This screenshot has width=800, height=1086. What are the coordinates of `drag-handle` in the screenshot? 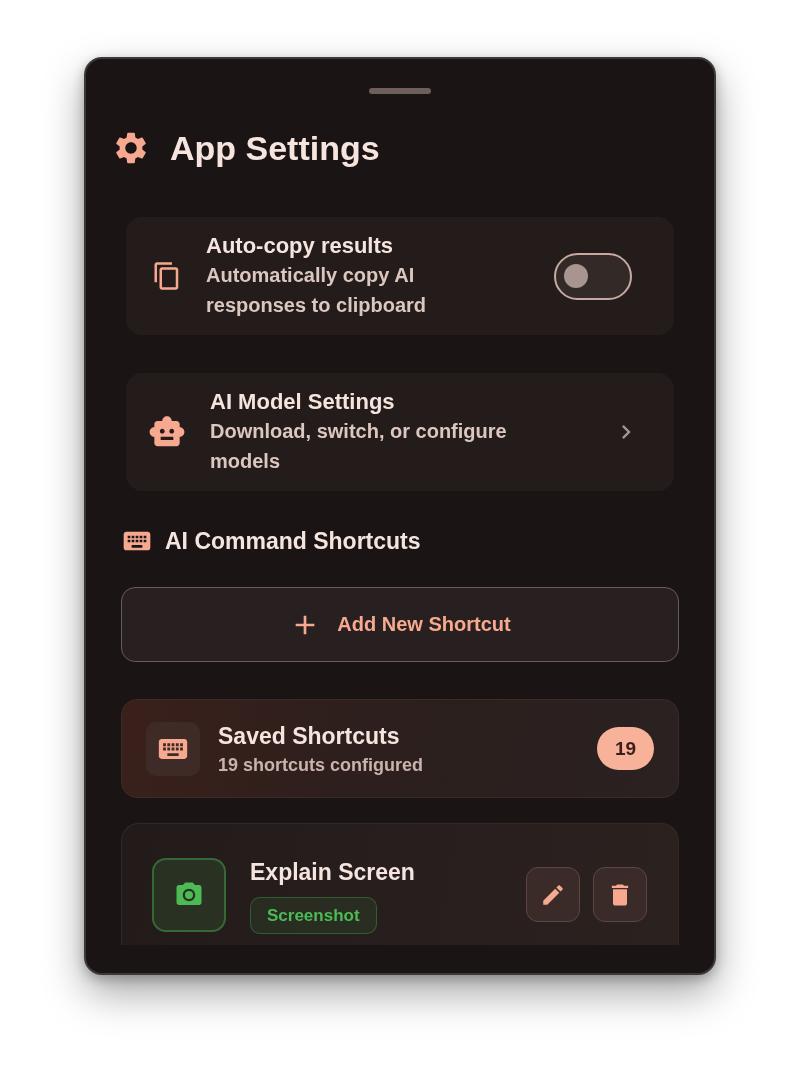 It's located at (400, 91).